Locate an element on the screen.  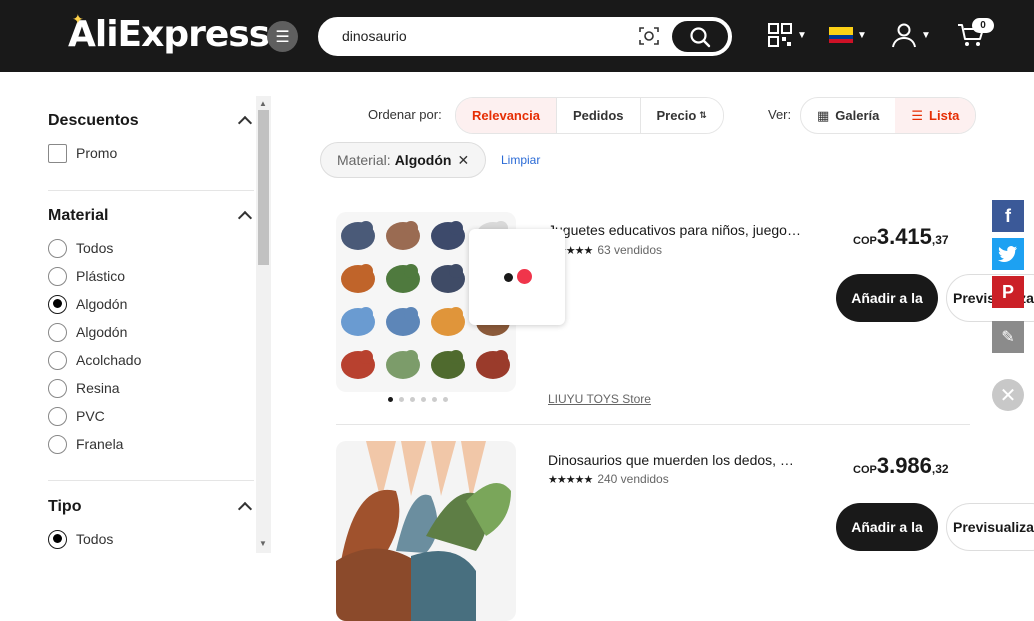
remove-filter-icon: ✕ is located at coordinates (463, 160).